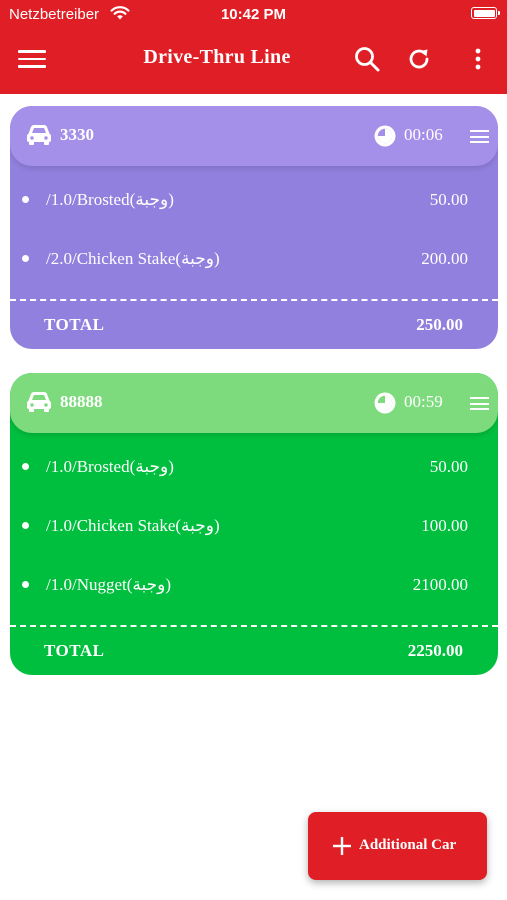 Image resolution: width=507 pixels, height=900 pixels. Describe the element at coordinates (254, 651) in the screenshot. I see `total-row: TOTAL 2250.00` at that location.